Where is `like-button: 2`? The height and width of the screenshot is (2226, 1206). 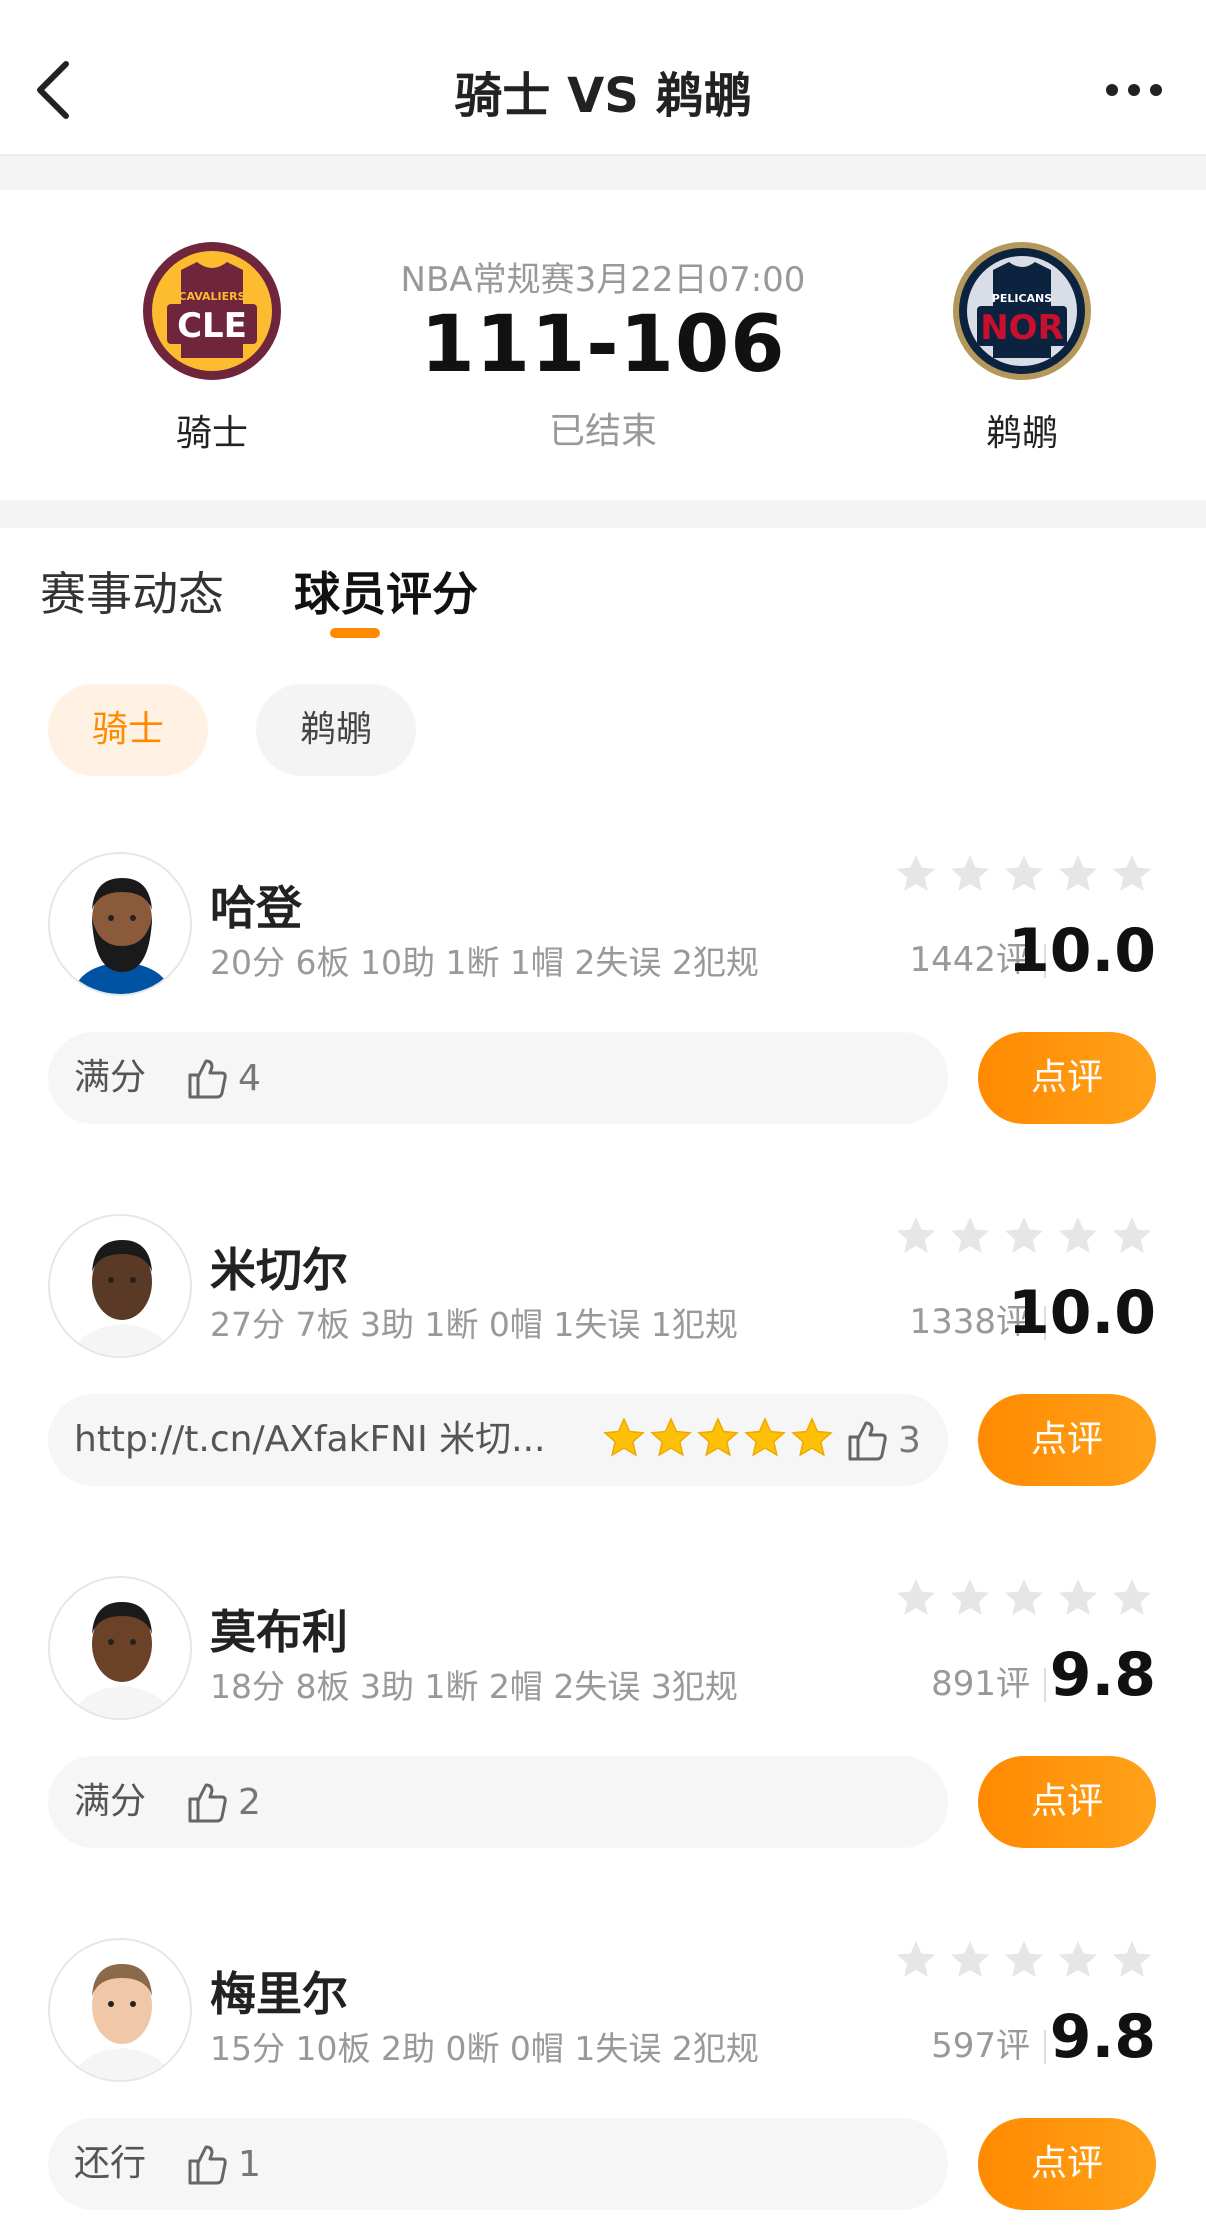
like-button: 2 is located at coordinates (222, 1802).